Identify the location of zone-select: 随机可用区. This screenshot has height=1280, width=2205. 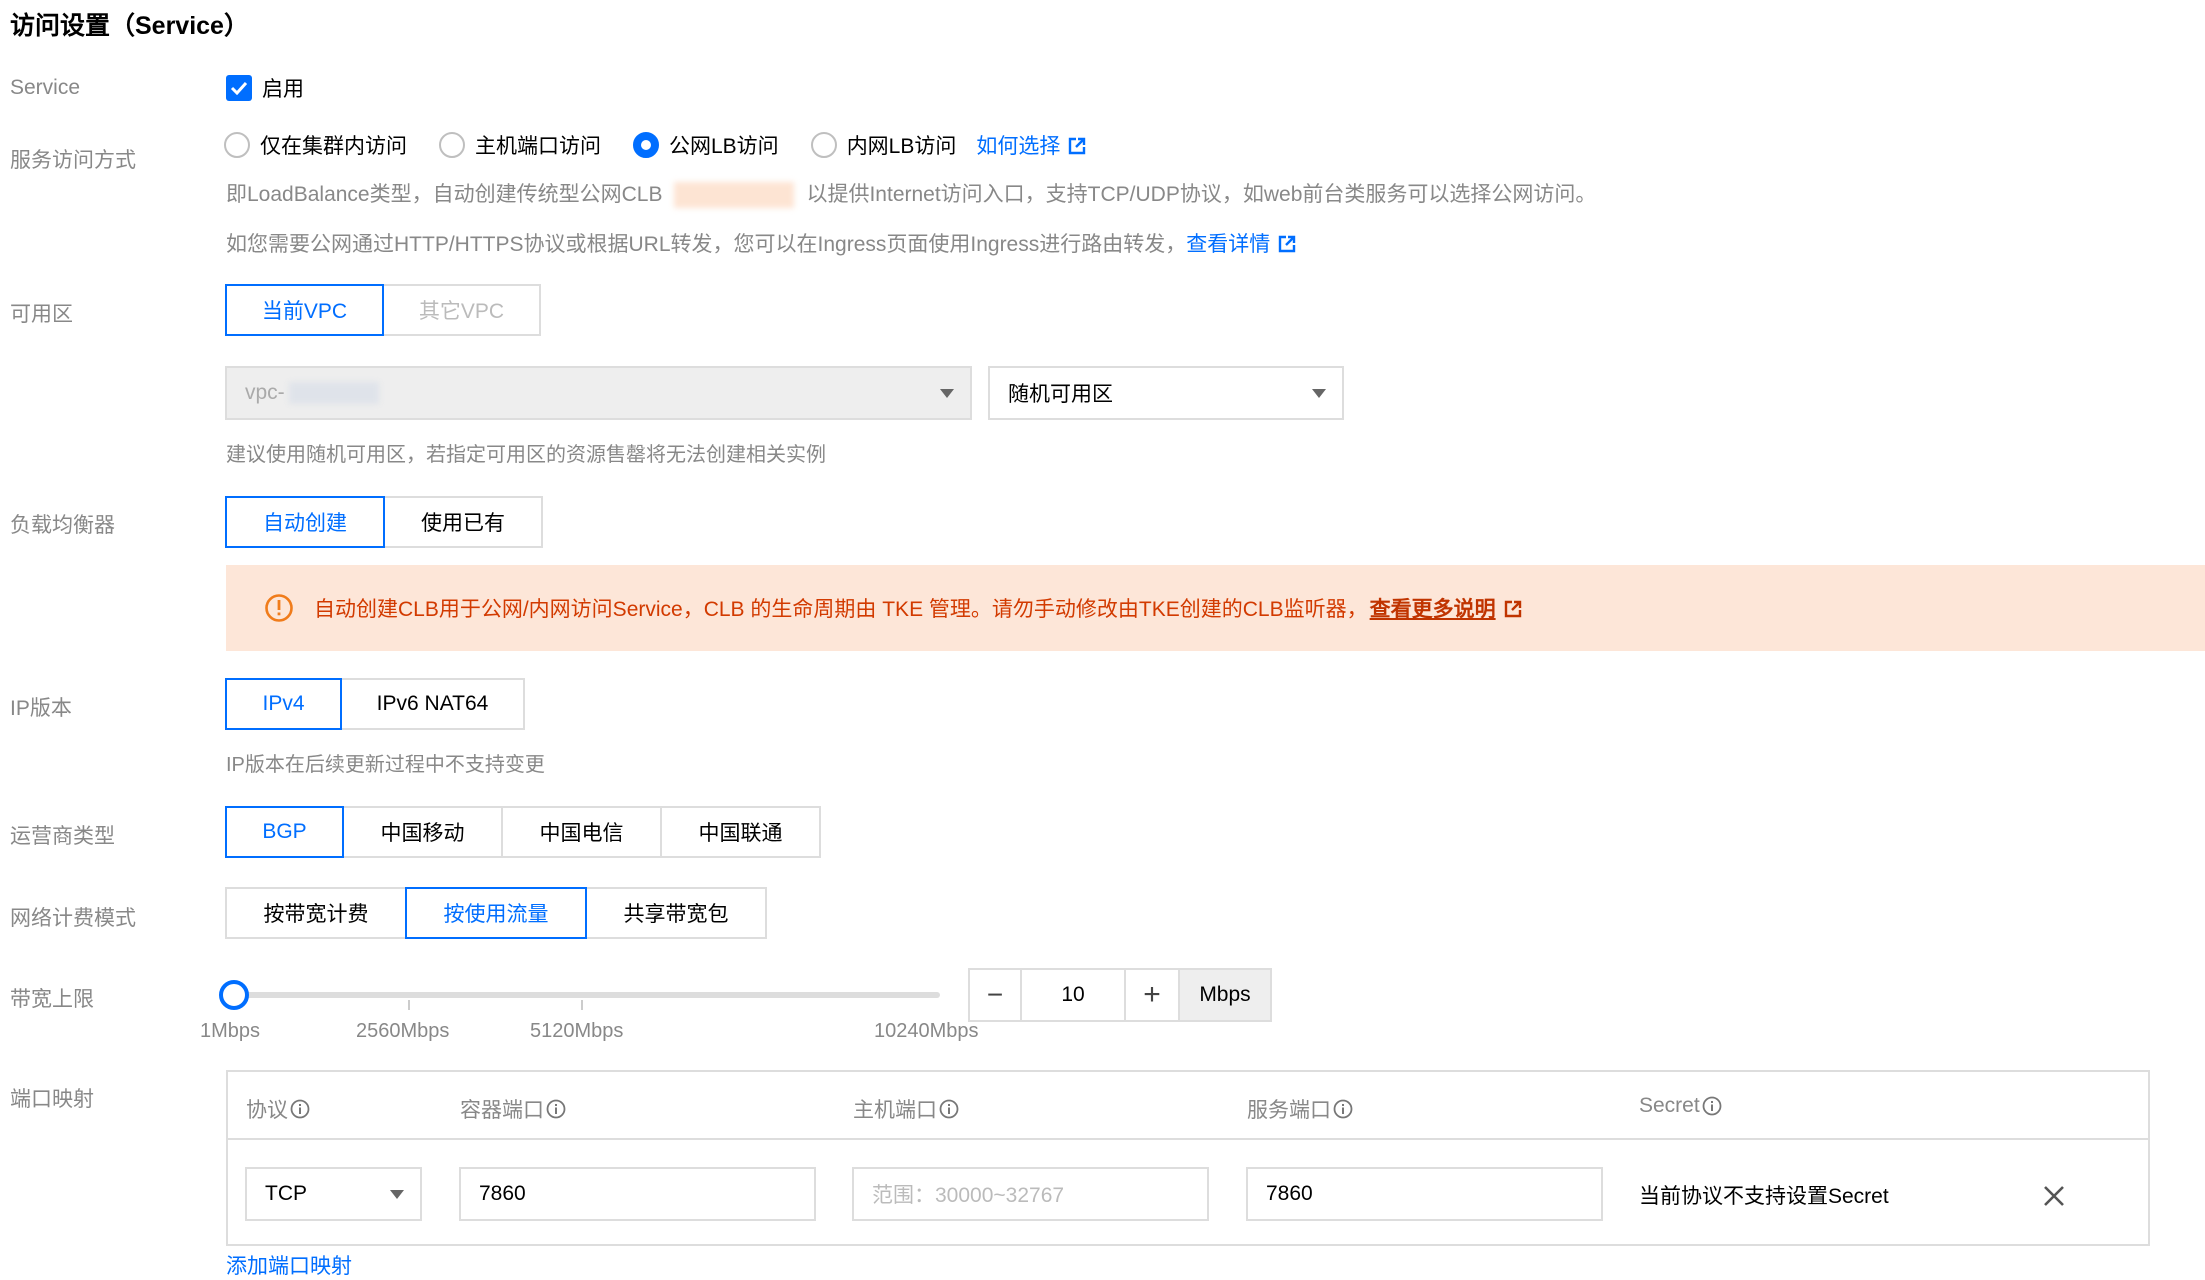
(1166, 393).